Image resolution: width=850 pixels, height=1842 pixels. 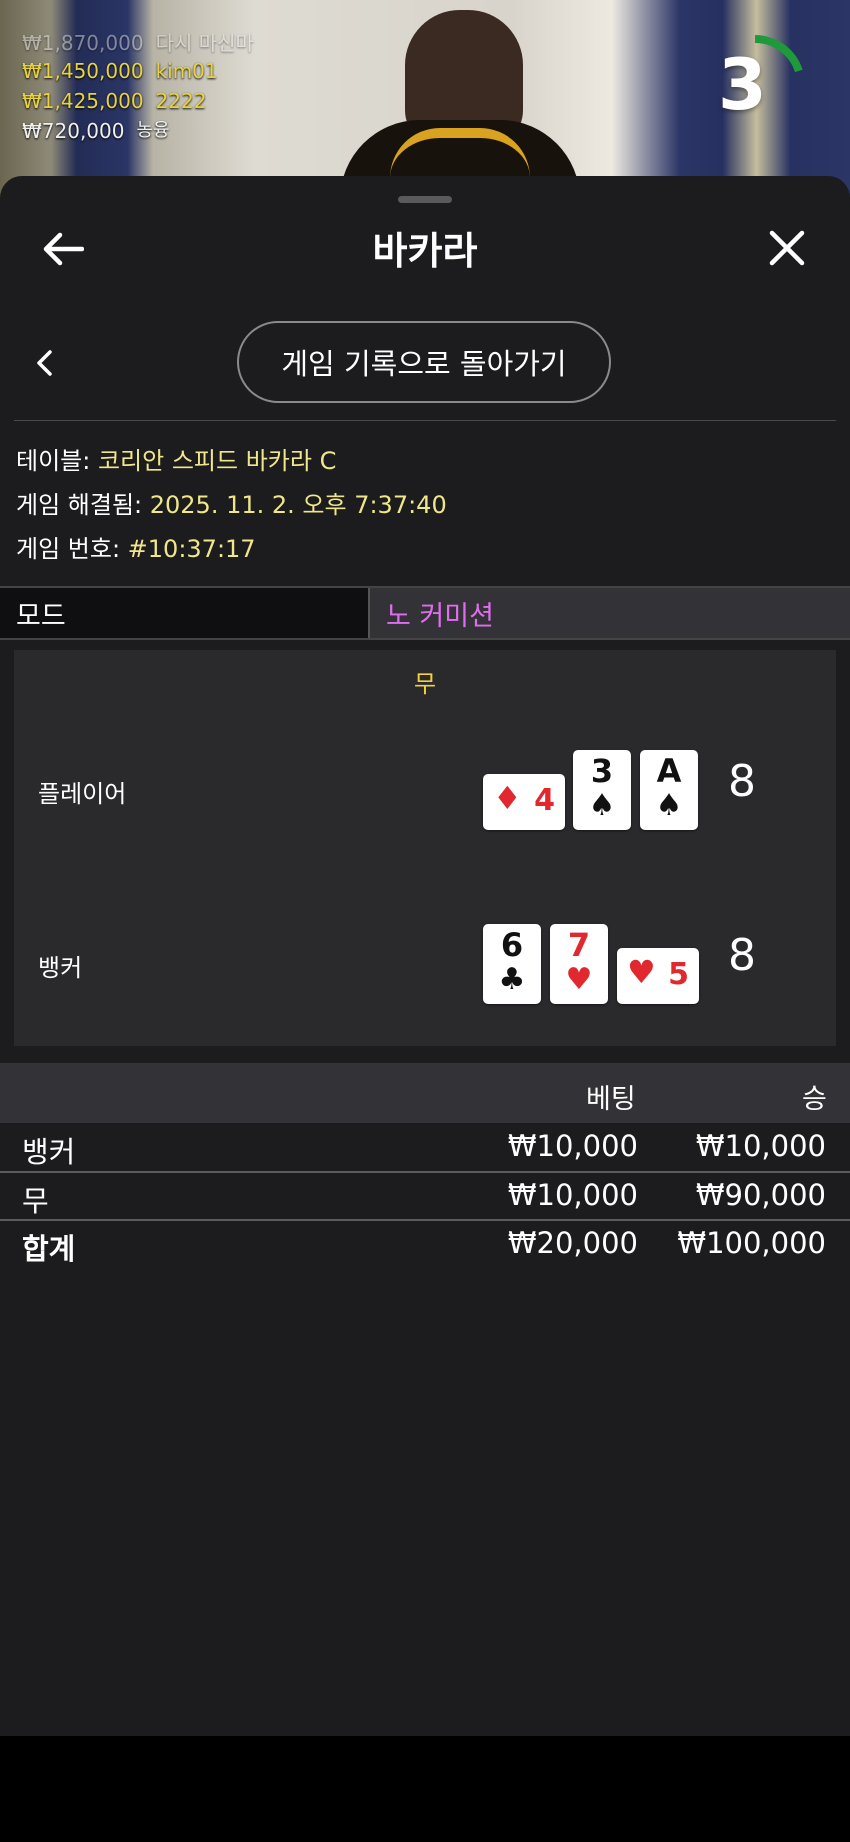 I want to click on mode-row: 모드 노 커미션, so click(x=425, y=613).